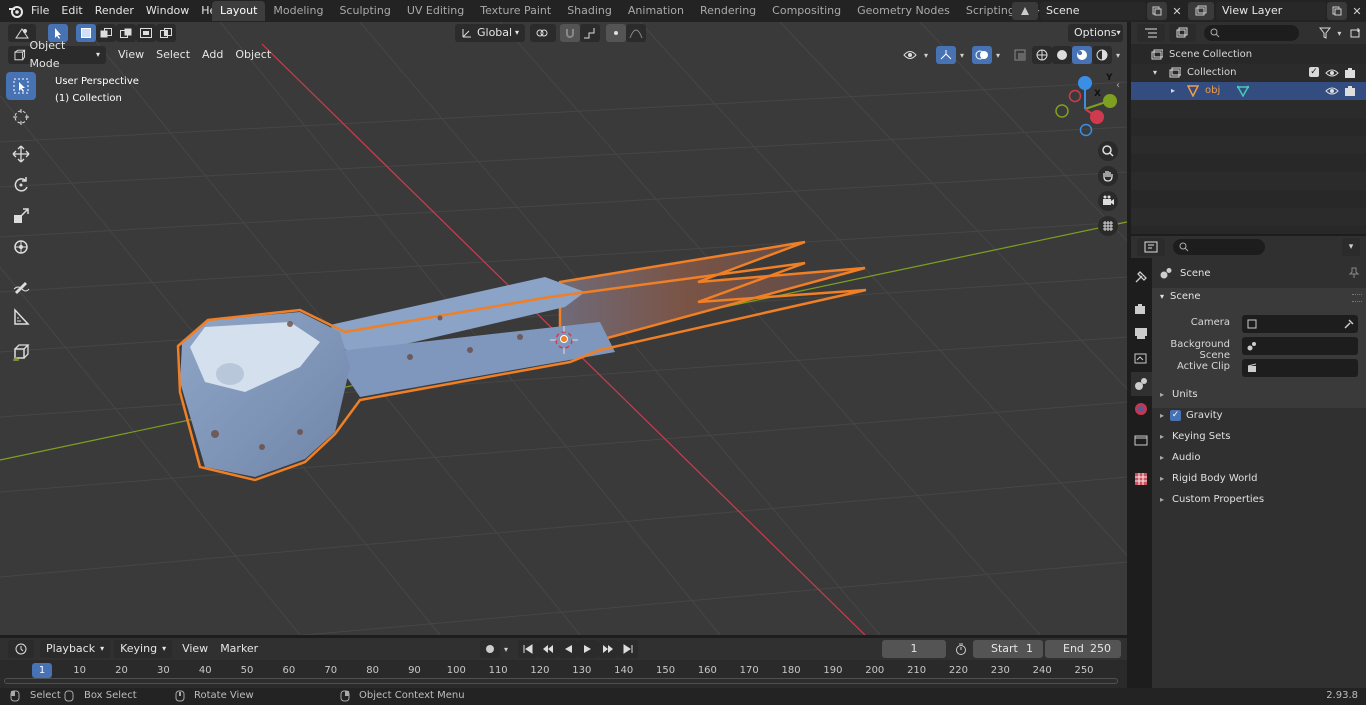  What do you see at coordinates (57, 54) in the screenshot?
I see `mode-dropdown: Object Mode ▾` at bounding box center [57, 54].